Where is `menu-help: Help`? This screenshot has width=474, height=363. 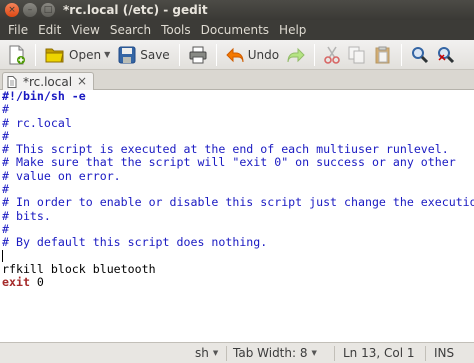
menu-help: Help is located at coordinates (292, 30).